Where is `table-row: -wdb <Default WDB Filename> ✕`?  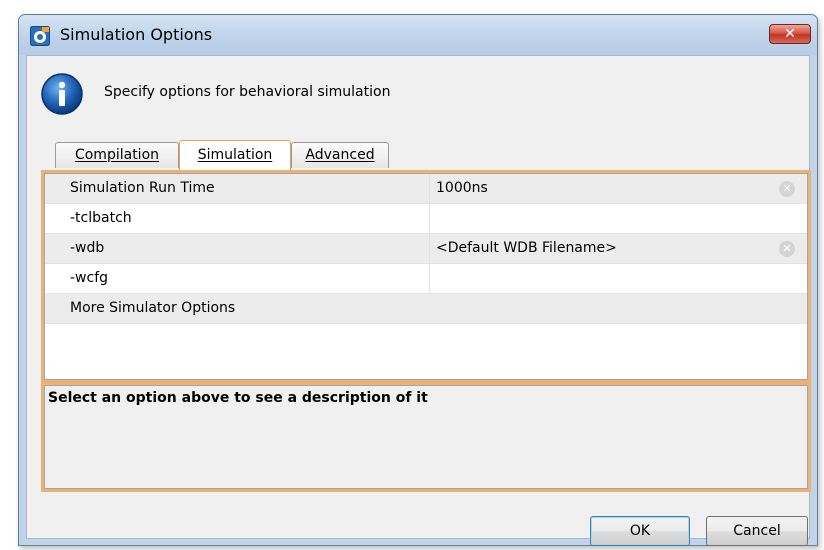 table-row: -wdb <Default WDB Filename> ✕ is located at coordinates (426, 249).